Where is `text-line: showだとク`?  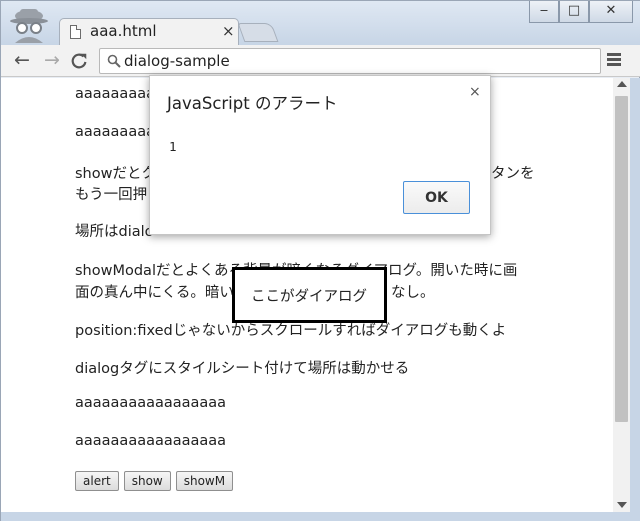
text-line: showだとク is located at coordinates (115, 174).